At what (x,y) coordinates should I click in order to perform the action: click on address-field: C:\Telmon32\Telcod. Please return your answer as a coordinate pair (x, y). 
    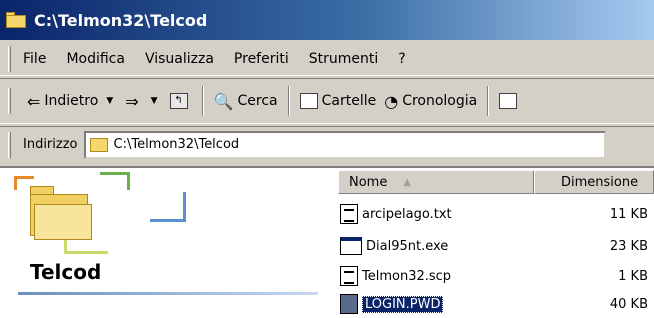
    Looking at the image, I should click on (344, 144).